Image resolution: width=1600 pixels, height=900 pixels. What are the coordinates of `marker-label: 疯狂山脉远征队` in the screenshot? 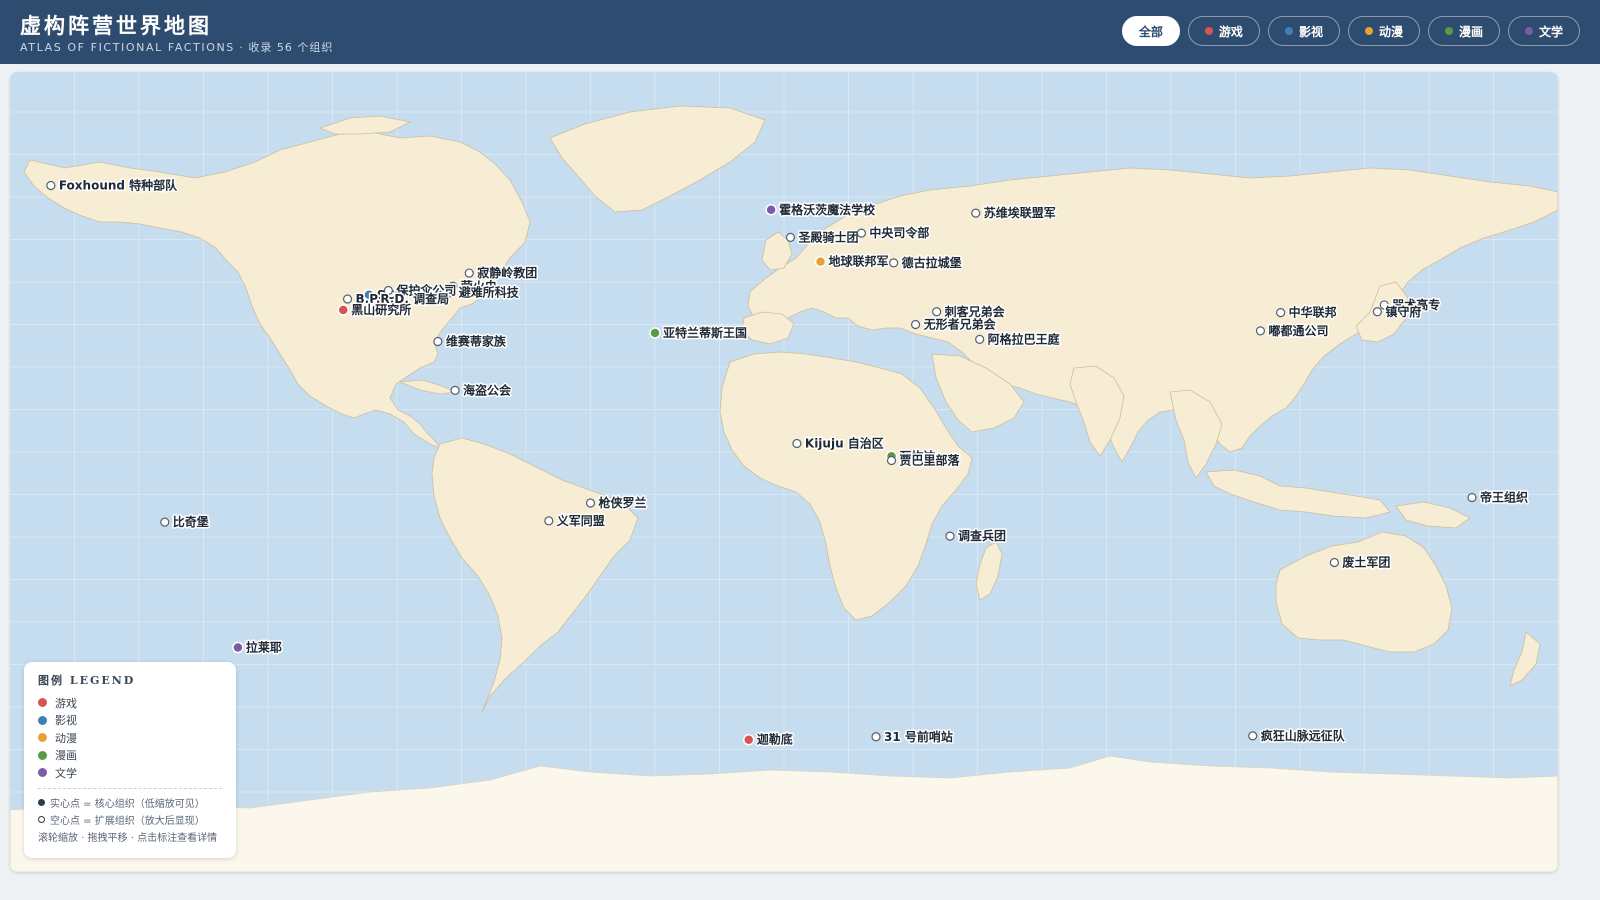 It's located at (1303, 735).